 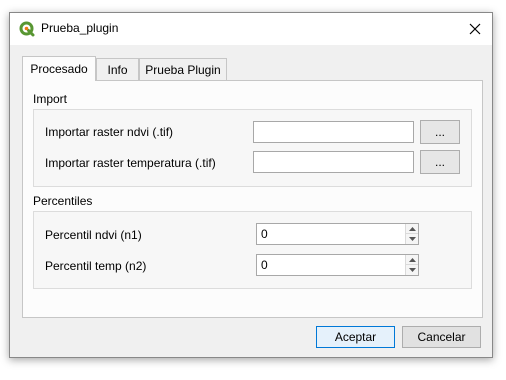 I want to click on tab-label: Info, so click(x=117, y=69).